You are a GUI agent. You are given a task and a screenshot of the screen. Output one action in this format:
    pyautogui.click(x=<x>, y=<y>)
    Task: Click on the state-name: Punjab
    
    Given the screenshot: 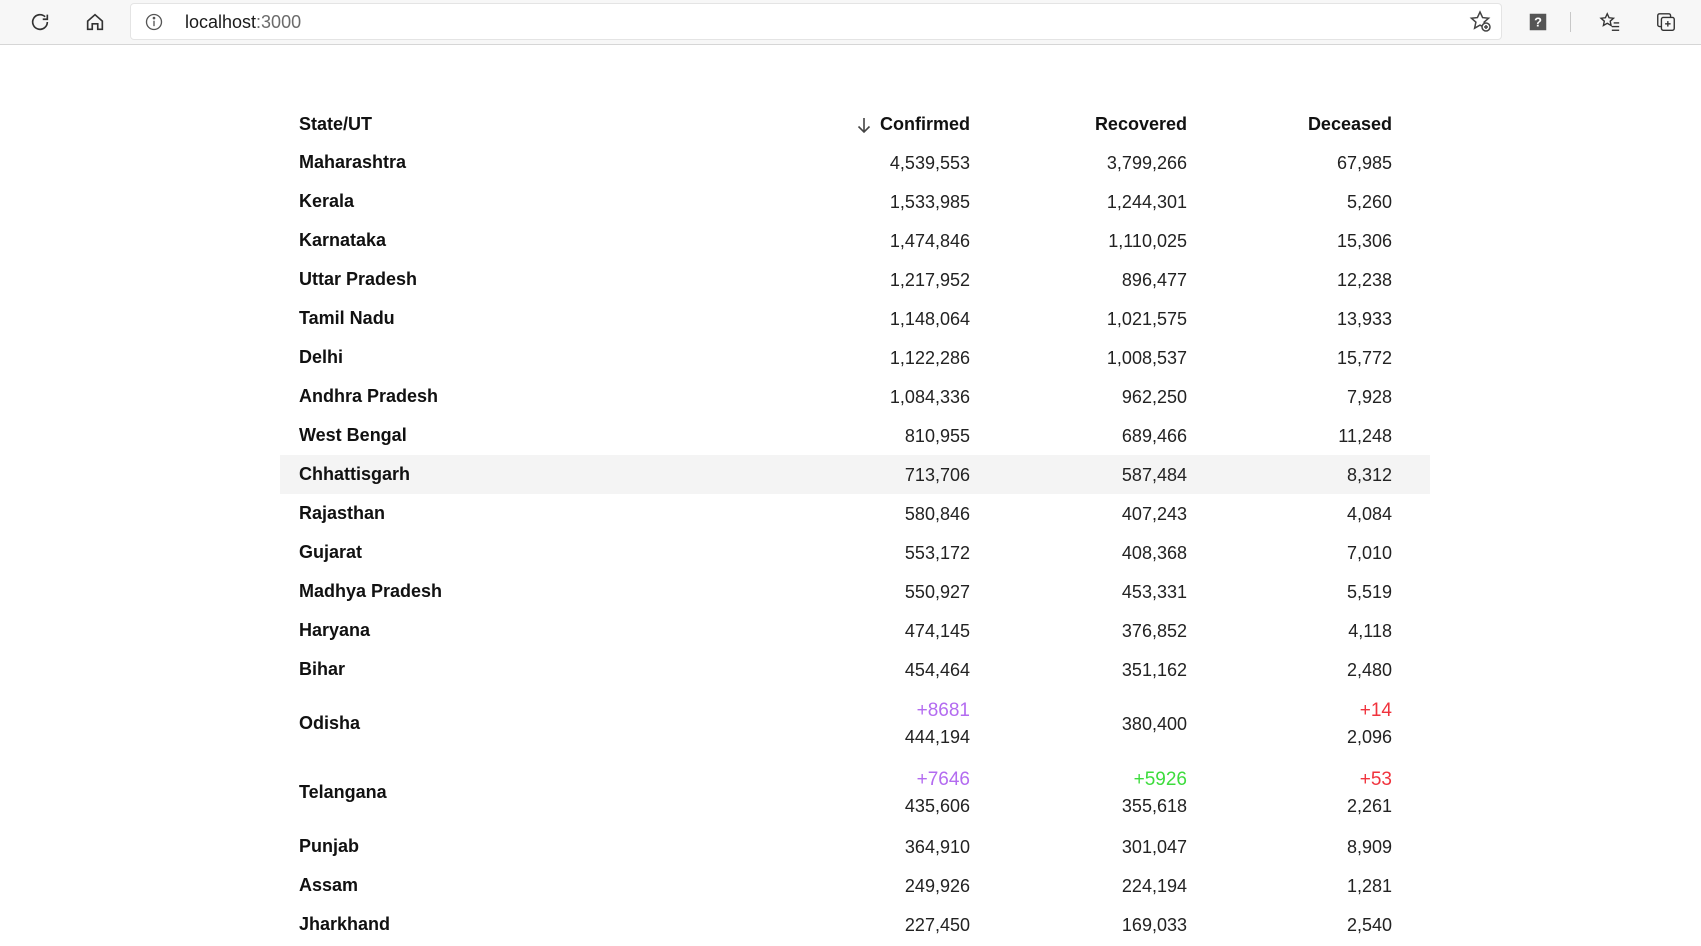 What is the action you would take?
    pyautogui.click(x=329, y=846)
    